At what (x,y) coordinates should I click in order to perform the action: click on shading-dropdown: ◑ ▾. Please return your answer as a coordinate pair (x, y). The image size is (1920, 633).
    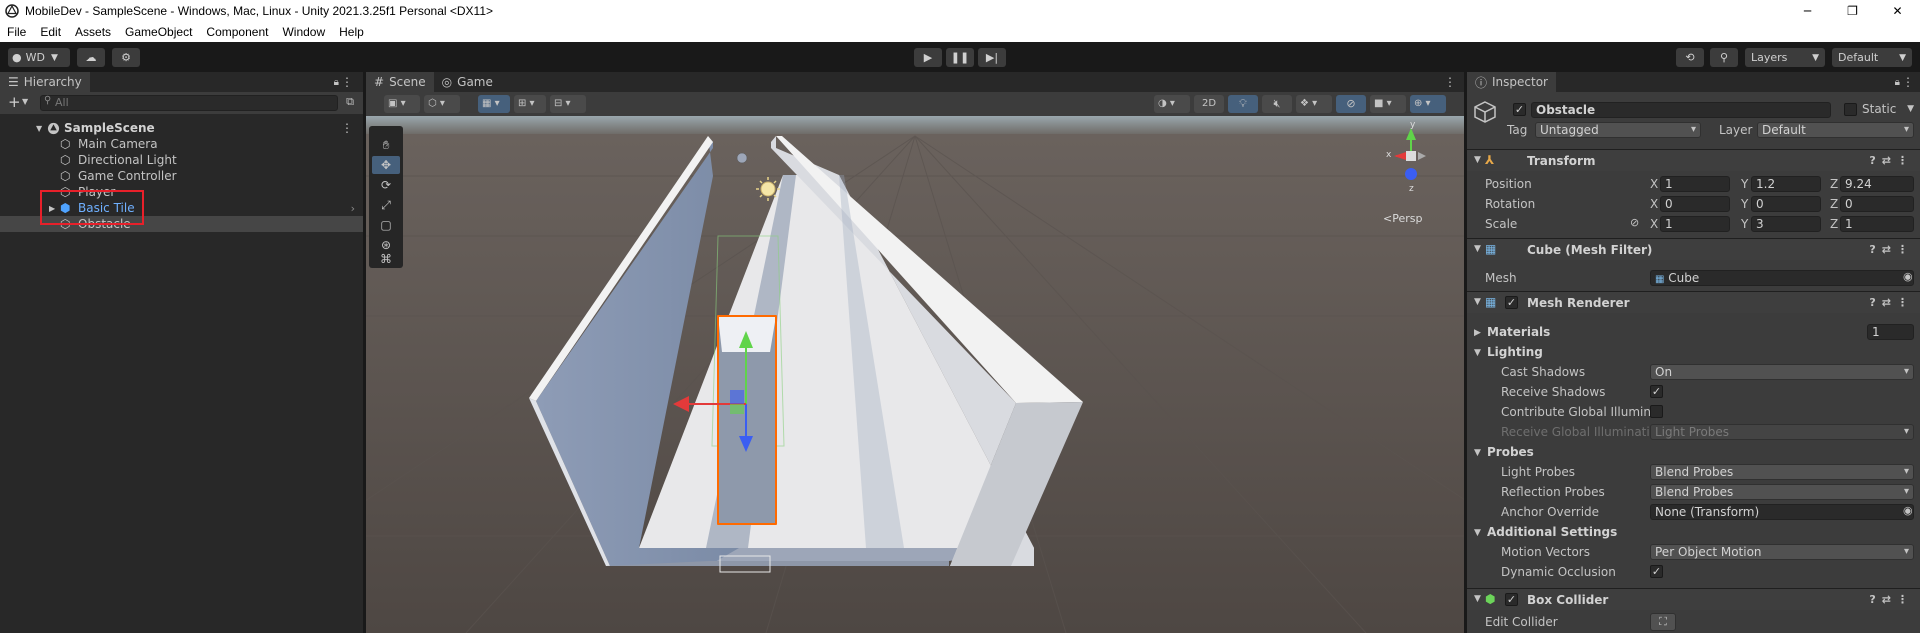
    Looking at the image, I should click on (1172, 104).